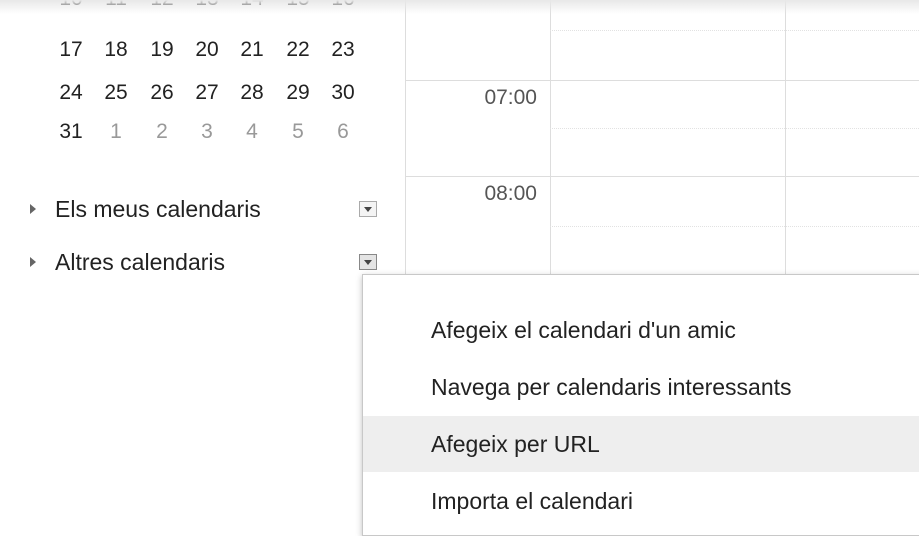  Describe the element at coordinates (71, 132) in the screenshot. I see `mini-calendar-day: 31` at that location.